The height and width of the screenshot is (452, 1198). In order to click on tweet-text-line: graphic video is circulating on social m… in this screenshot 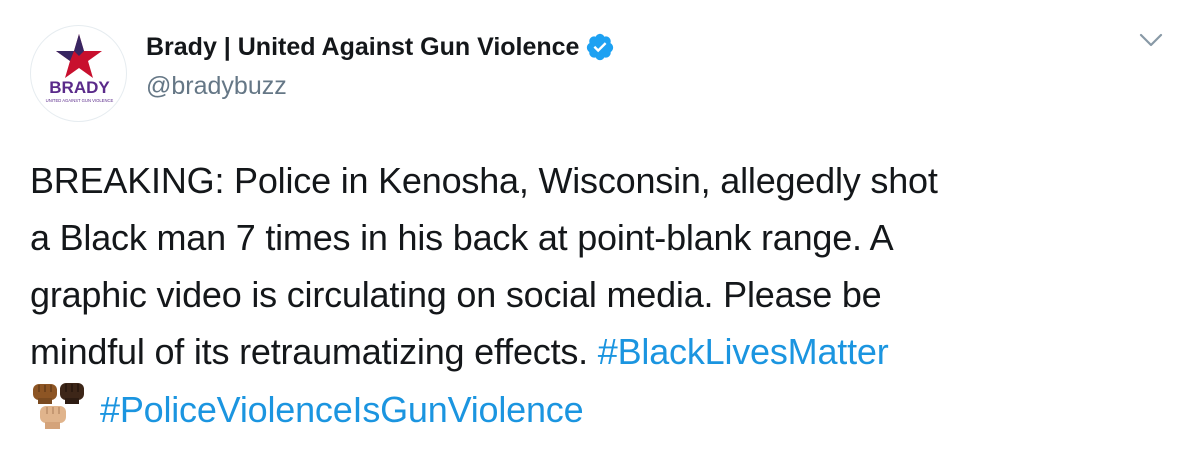, I will do `click(456, 294)`.